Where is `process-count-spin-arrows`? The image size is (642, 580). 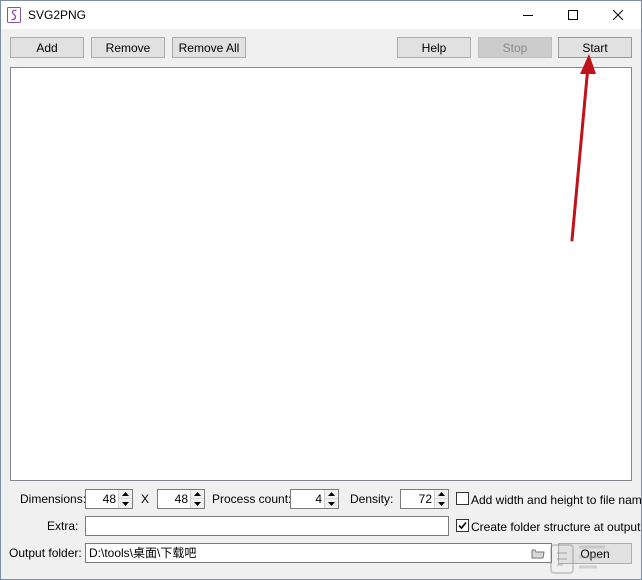 process-count-spin-arrows is located at coordinates (331, 499).